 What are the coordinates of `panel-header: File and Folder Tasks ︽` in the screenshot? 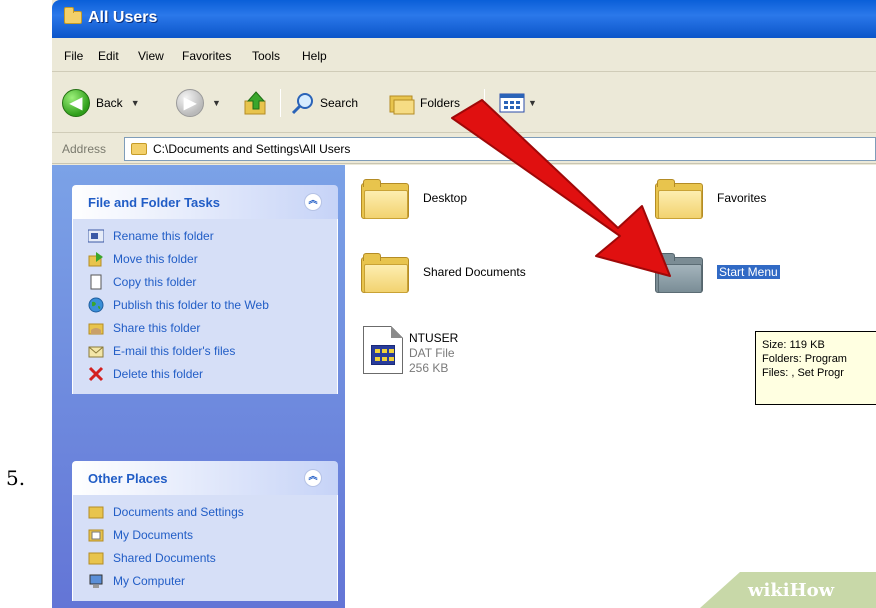 It's located at (205, 202).